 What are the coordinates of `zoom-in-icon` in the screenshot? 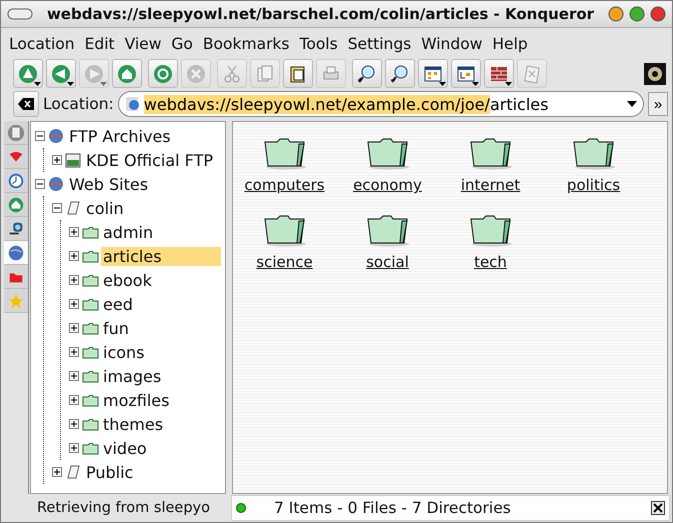 It's located at (367, 74).